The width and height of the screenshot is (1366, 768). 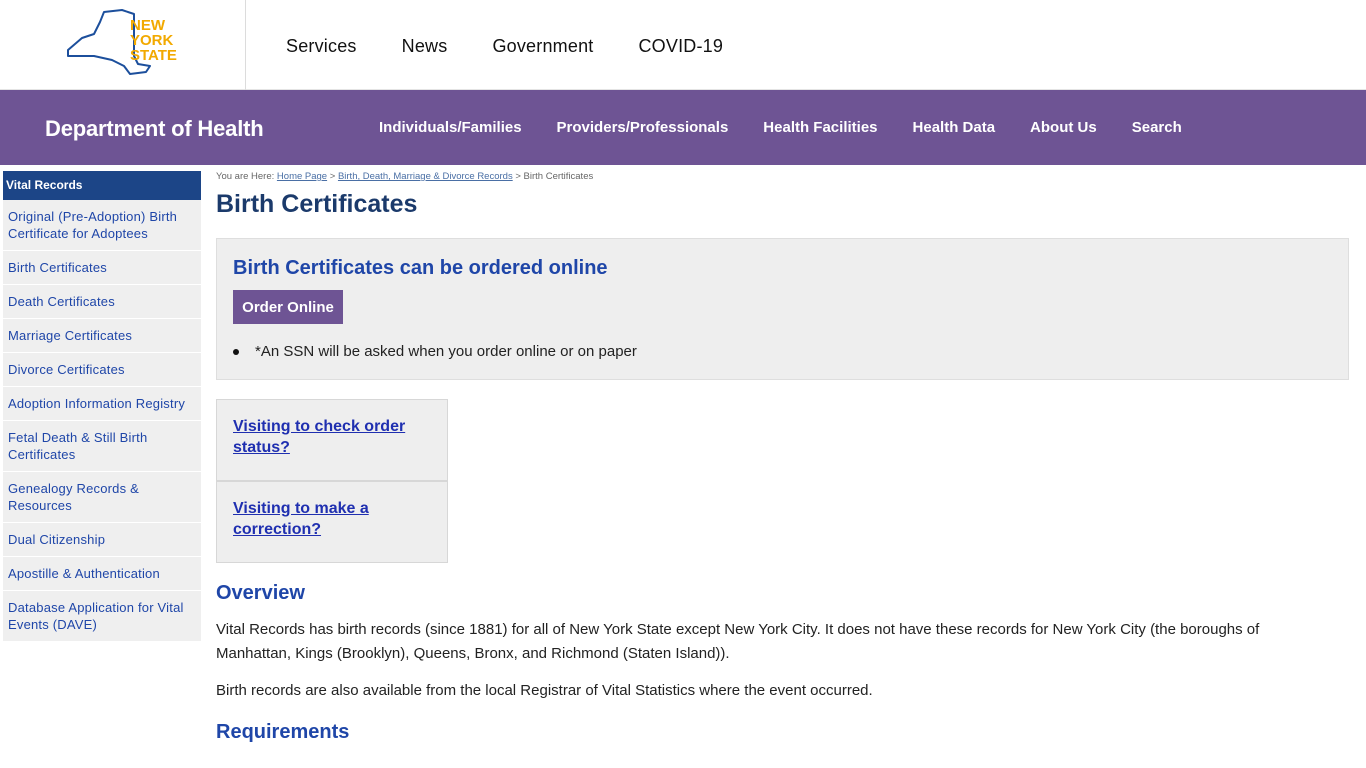 What do you see at coordinates (420, 268) in the screenshot?
I see `order-heading: Birth Certificates can be ordered online` at bounding box center [420, 268].